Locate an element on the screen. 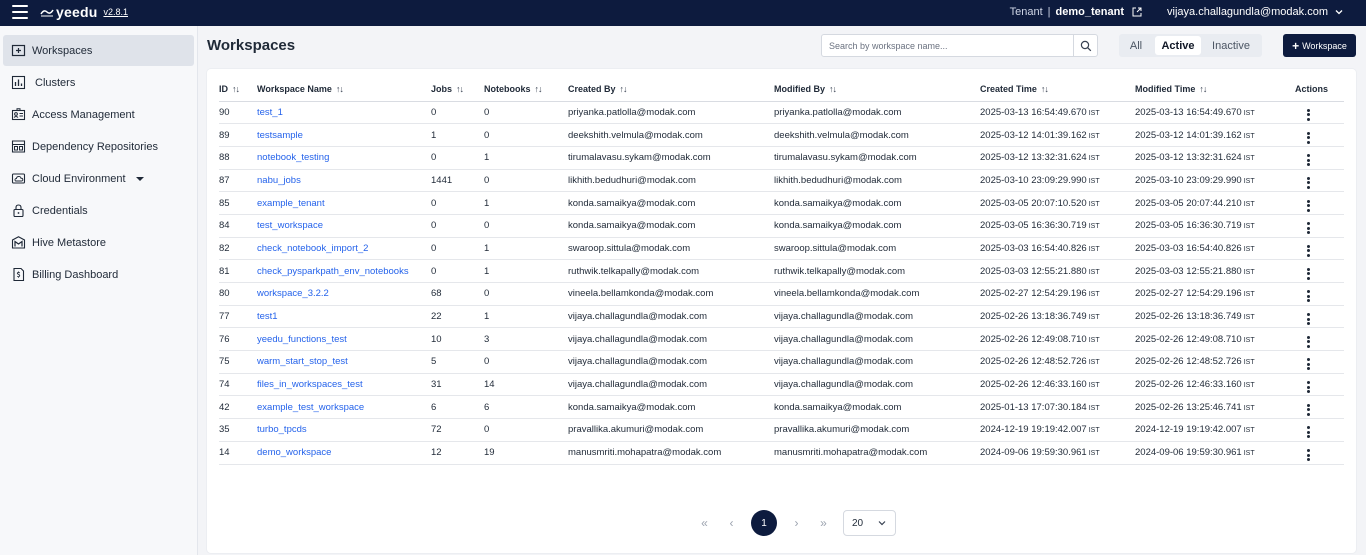 The image size is (1366, 555). tenant-switcher: Tenant | demo_tenant is located at coordinates (1076, 12).